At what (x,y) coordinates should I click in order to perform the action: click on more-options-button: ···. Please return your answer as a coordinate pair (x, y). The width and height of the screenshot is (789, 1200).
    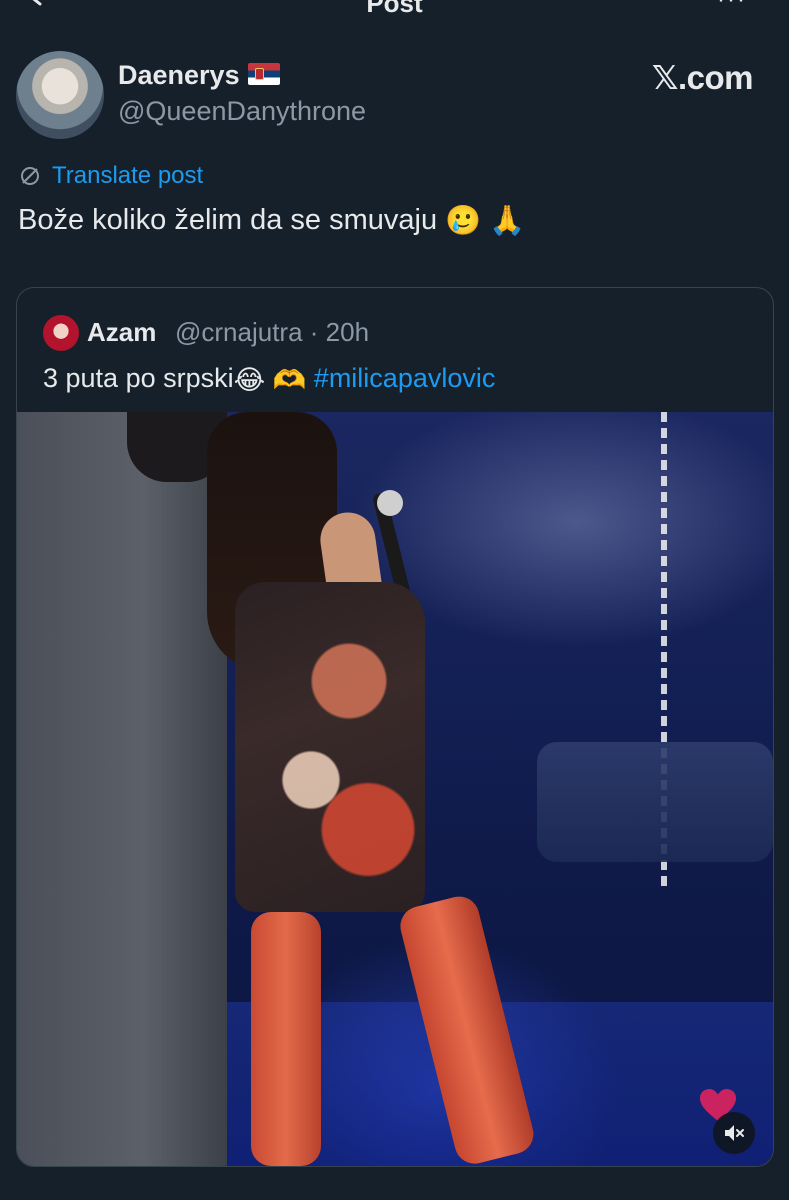
    Looking at the image, I should click on (732, 7).